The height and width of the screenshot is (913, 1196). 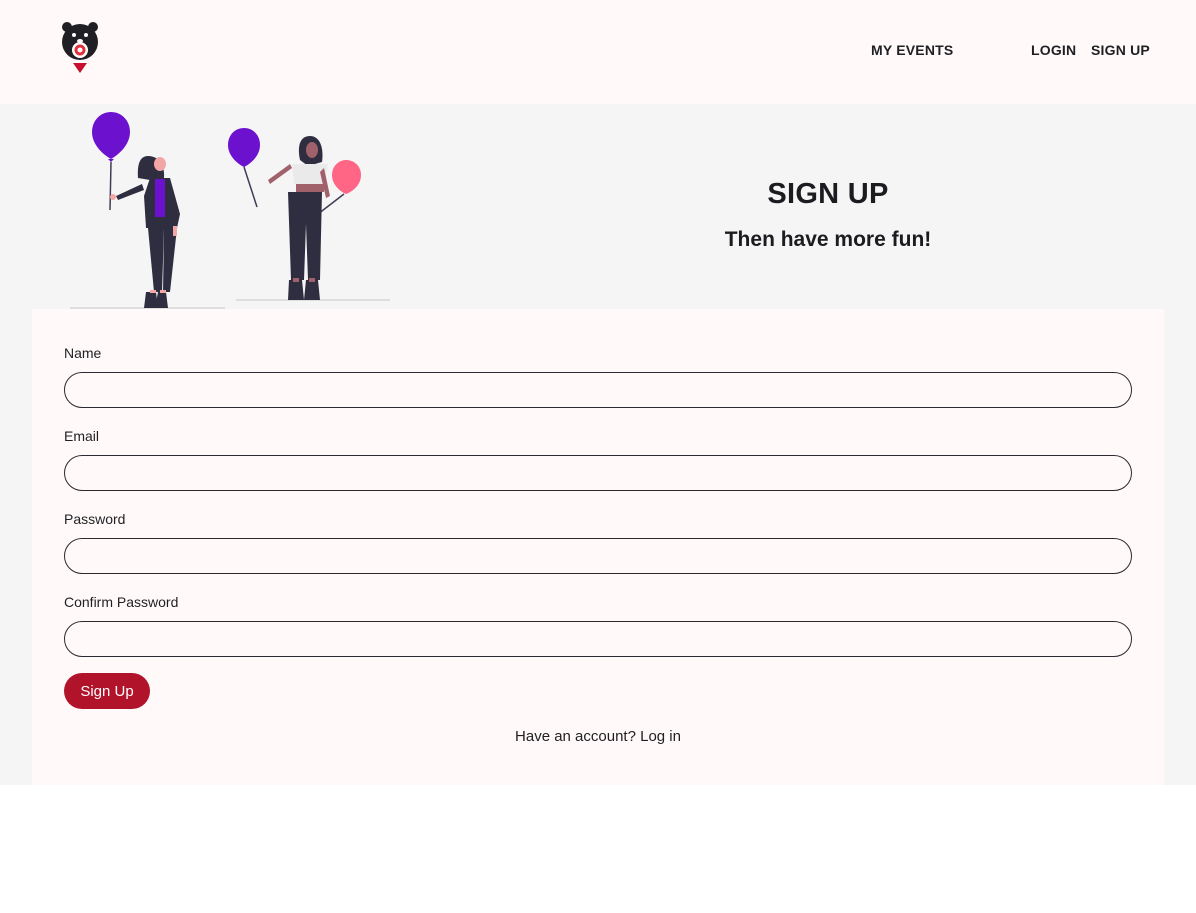 What do you see at coordinates (828, 194) in the screenshot?
I see `page-title: SIGN UP` at bounding box center [828, 194].